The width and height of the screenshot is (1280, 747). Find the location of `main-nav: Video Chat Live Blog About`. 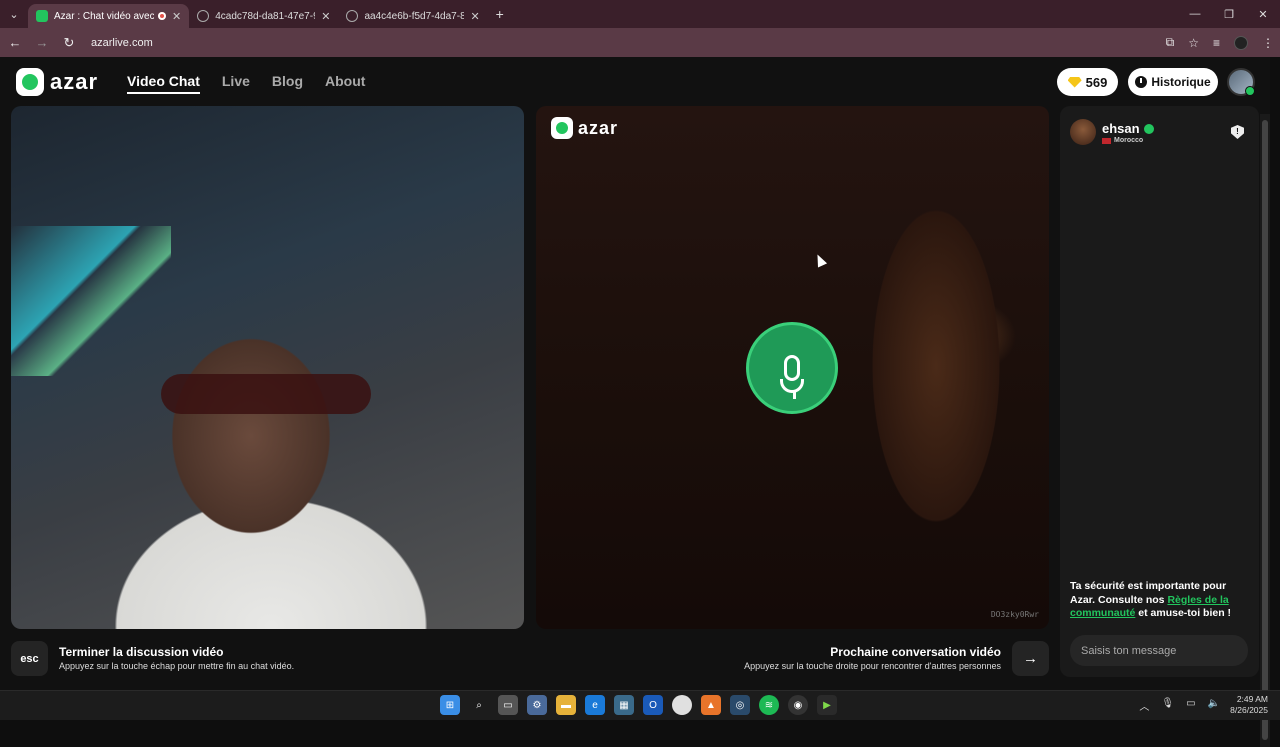

main-nav: Video Chat Live Blog About is located at coordinates (246, 83).